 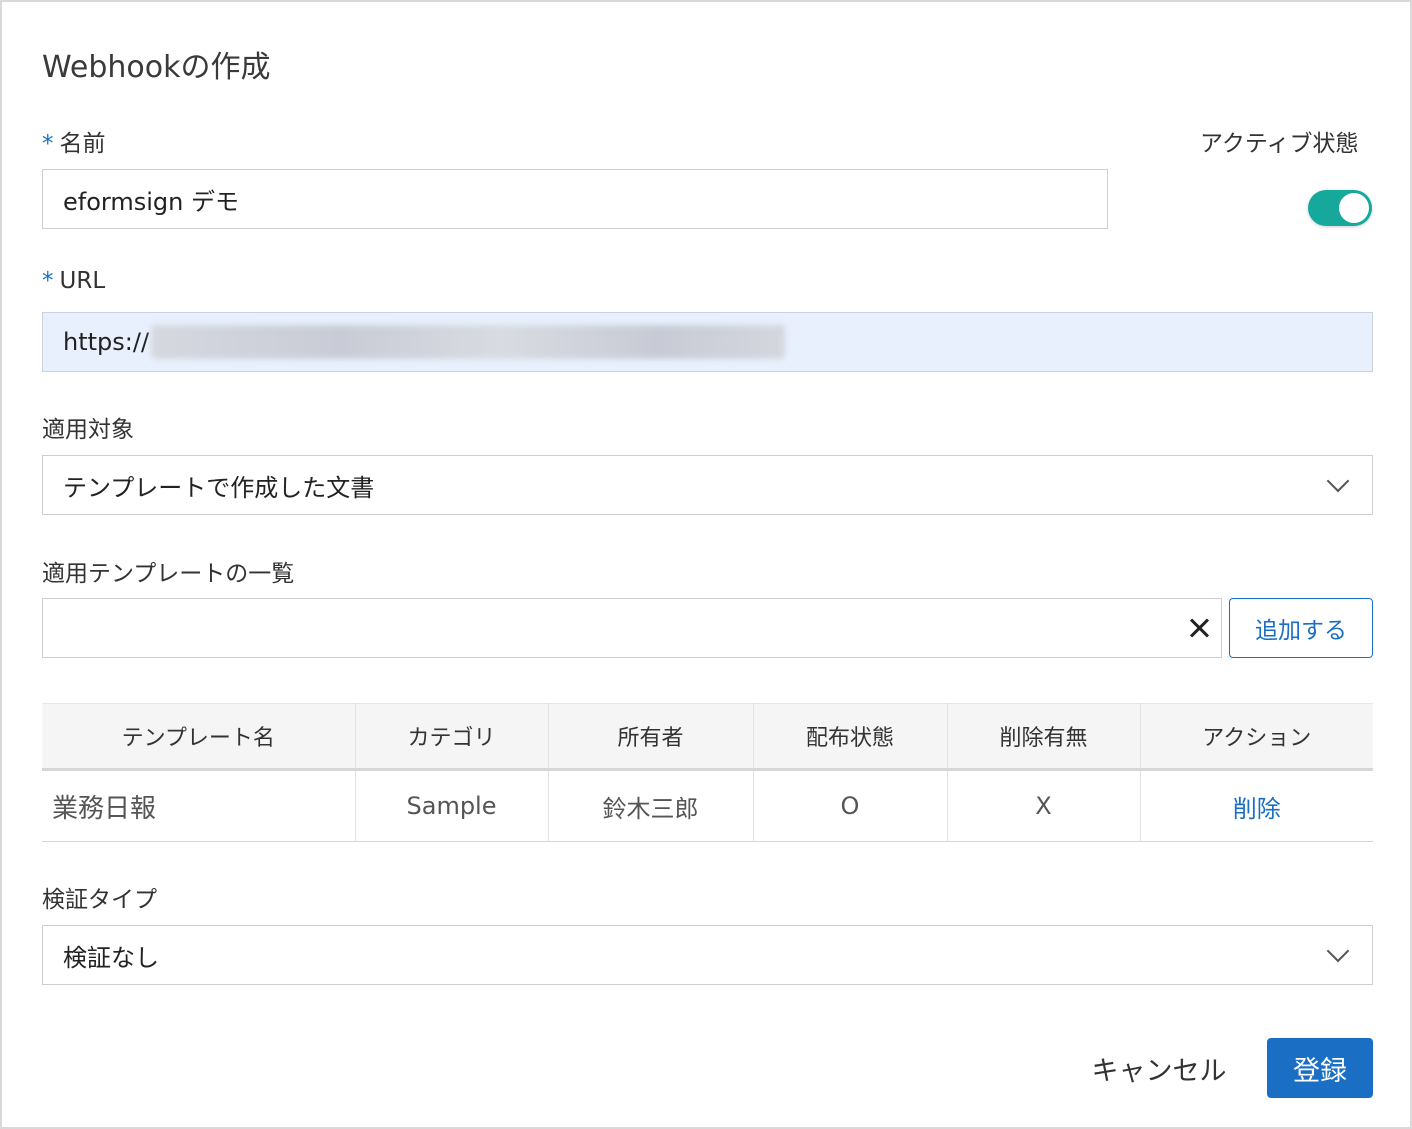 I want to click on table-row: 業務日報 Sample 鈴木三郎 O X 削除, so click(x=707, y=805).